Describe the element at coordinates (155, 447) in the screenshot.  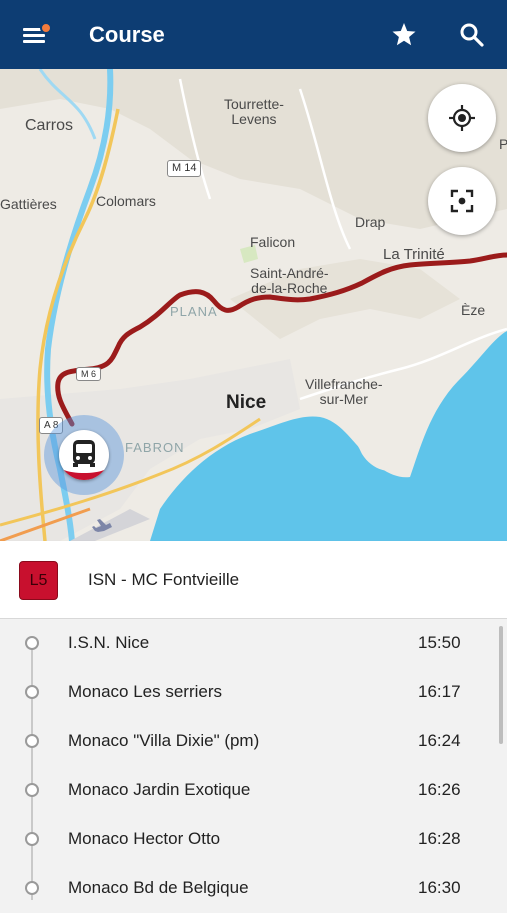
I see `map-label-fabron: FABRON` at that location.